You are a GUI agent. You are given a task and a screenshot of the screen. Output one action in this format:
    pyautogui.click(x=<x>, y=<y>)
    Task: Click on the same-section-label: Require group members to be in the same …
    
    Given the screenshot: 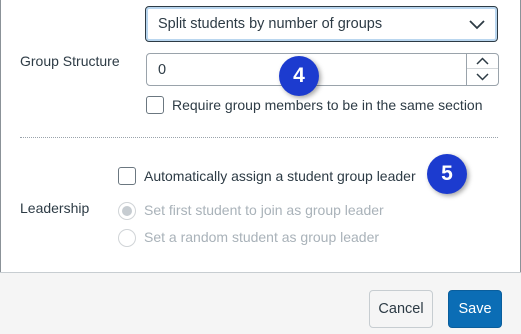 What is the action you would take?
    pyautogui.click(x=327, y=105)
    